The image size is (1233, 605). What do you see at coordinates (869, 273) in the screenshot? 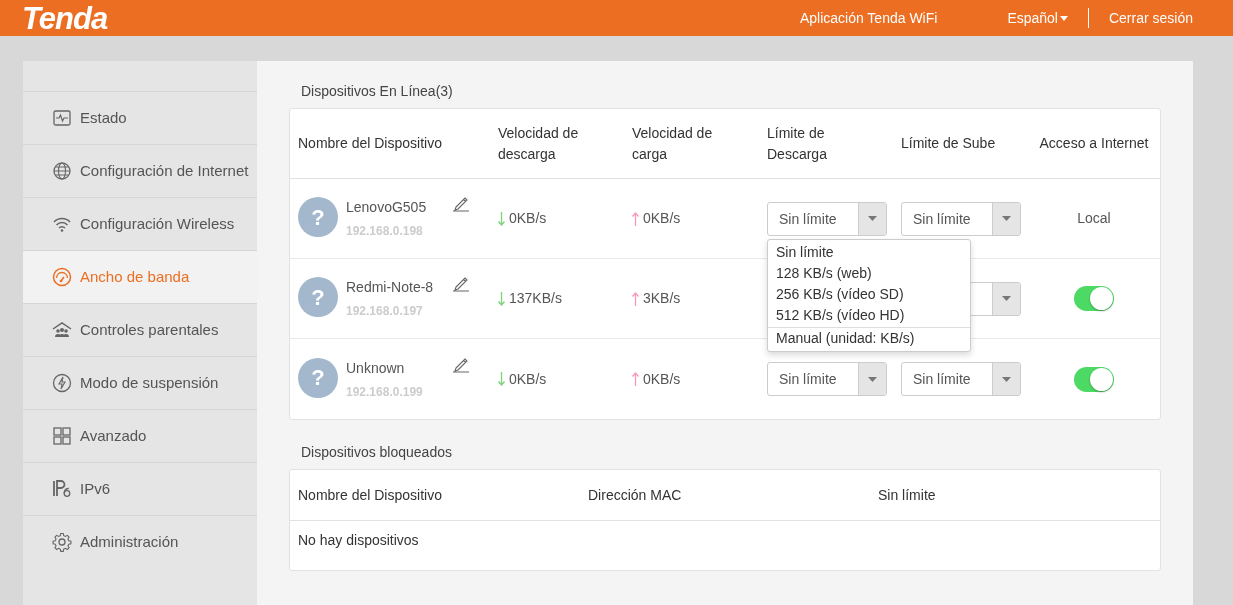
I see `dropdown-option: 128 KB/s (web)` at bounding box center [869, 273].